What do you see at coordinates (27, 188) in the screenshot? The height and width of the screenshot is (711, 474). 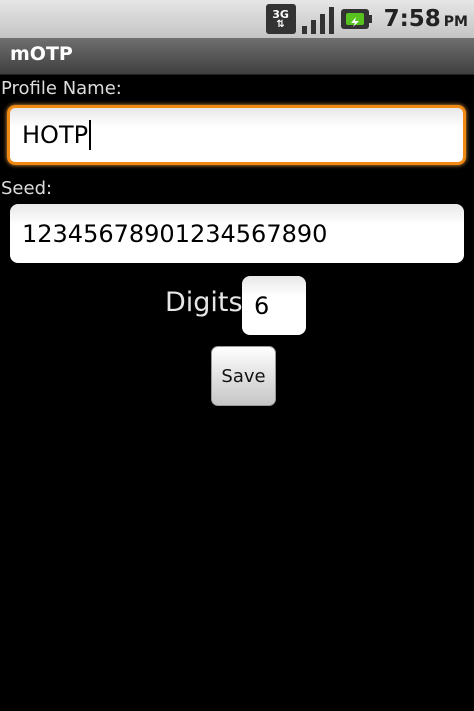 I see `seed-label: Seed:` at bounding box center [27, 188].